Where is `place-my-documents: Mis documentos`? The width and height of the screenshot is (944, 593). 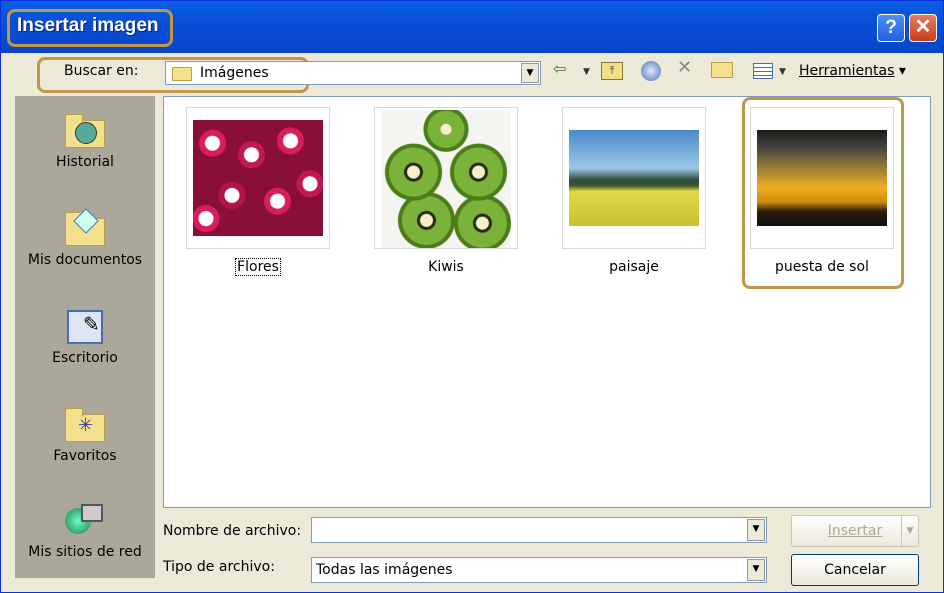 place-my-documents: Mis documentos is located at coordinates (85, 238).